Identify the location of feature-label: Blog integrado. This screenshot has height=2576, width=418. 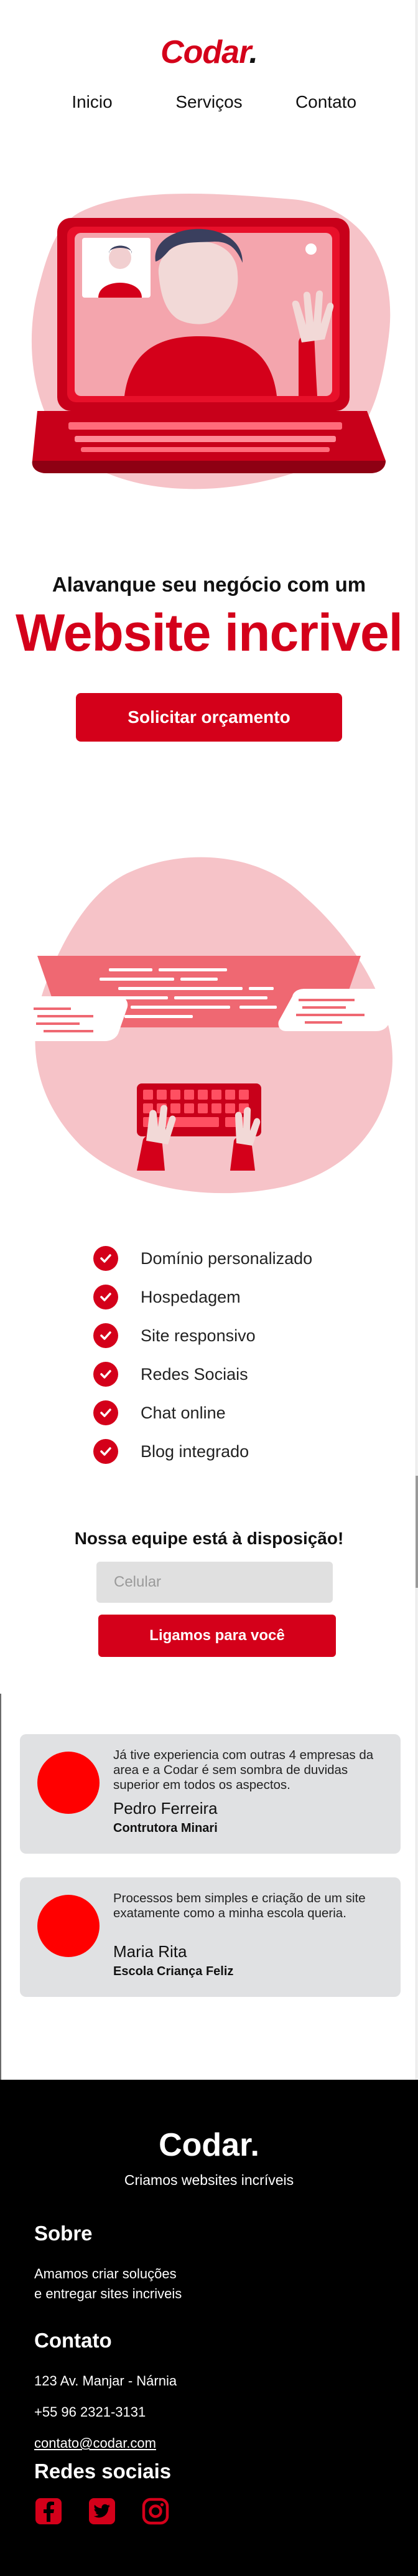
(195, 1451).